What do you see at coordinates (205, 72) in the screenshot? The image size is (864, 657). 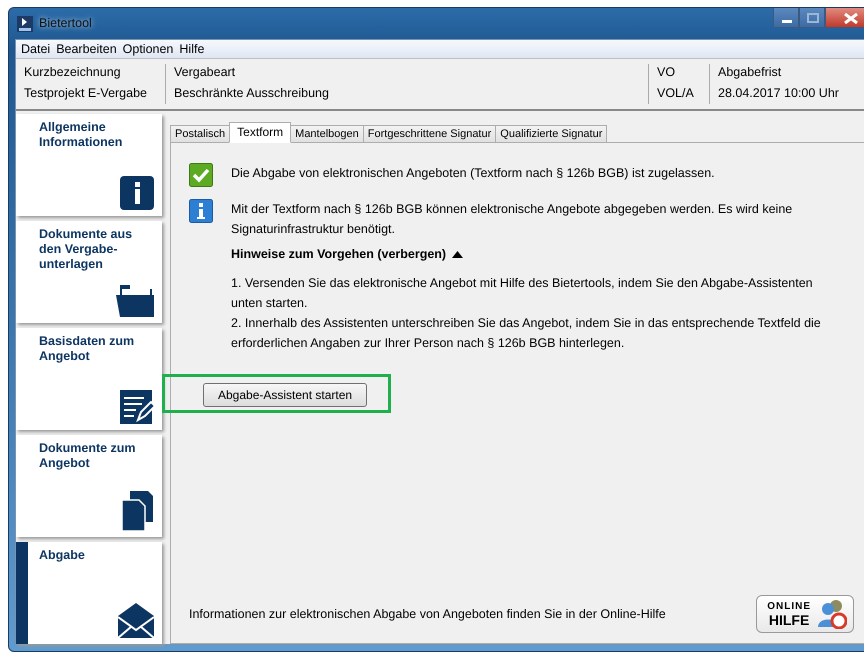 I see `header-label: Vergabeart` at bounding box center [205, 72].